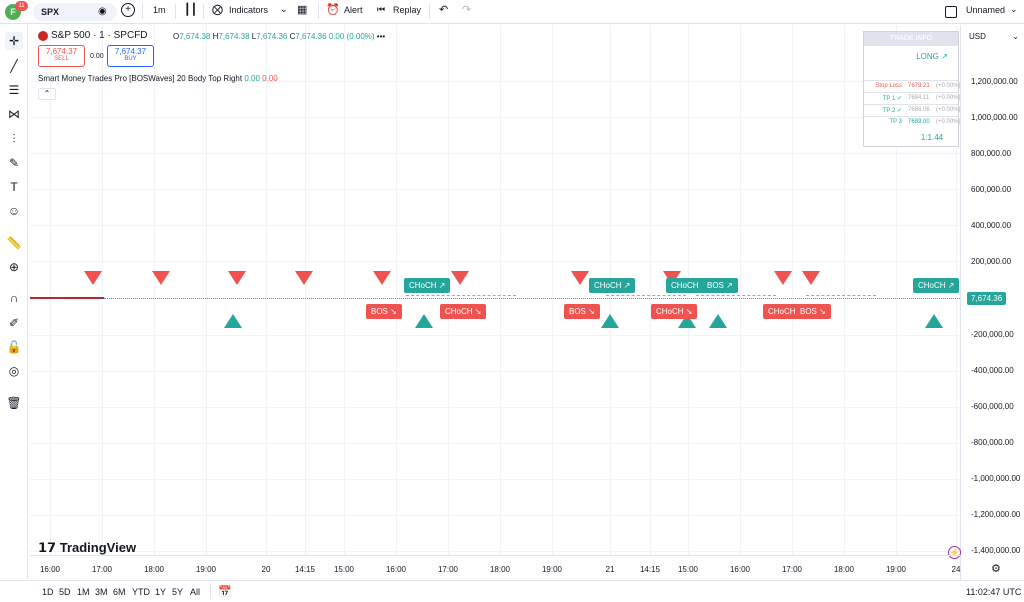 The height and width of the screenshot is (602, 1024). I want to click on settings-gear-icon: ⚙, so click(996, 568).